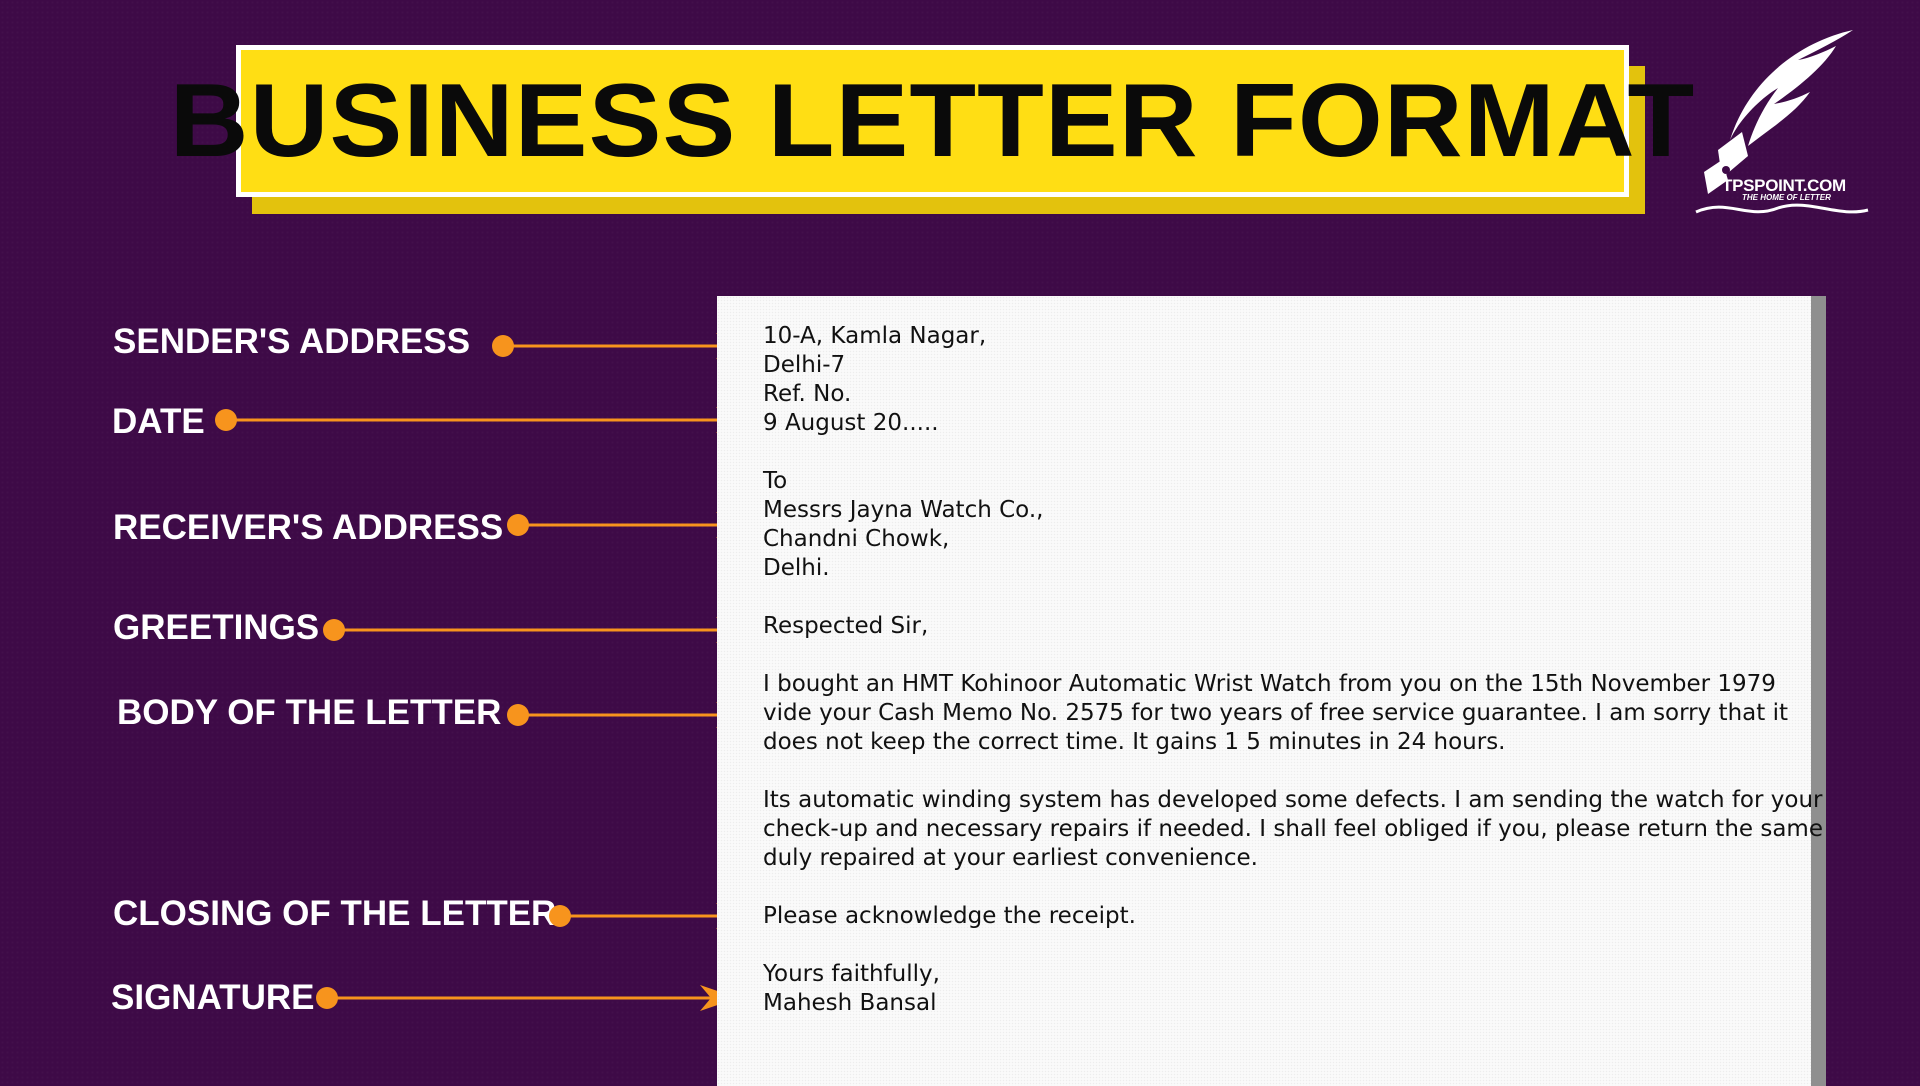 Image resolution: width=1920 pixels, height=1086 pixels. What do you see at coordinates (851, 974) in the screenshot?
I see `signature-line-1: Yours faithfully,` at bounding box center [851, 974].